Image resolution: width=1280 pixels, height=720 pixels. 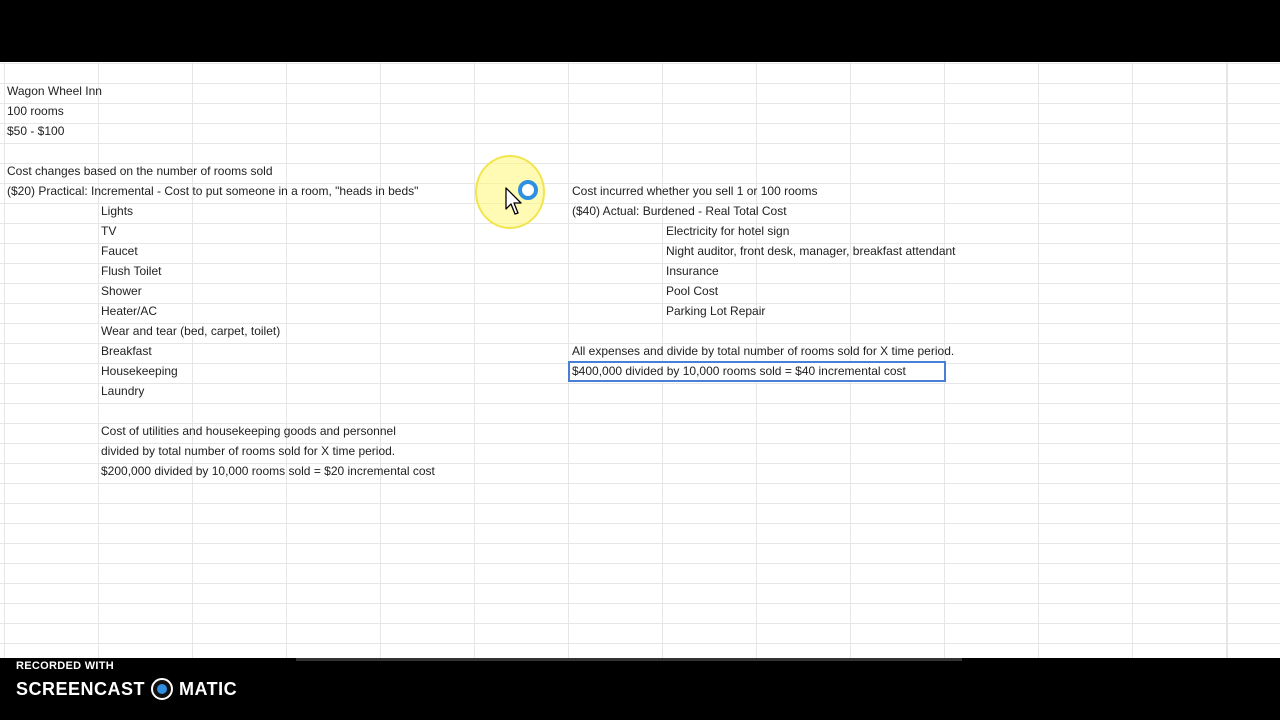 What do you see at coordinates (108, 231) in the screenshot?
I see `cell-item-tv: TV` at bounding box center [108, 231].